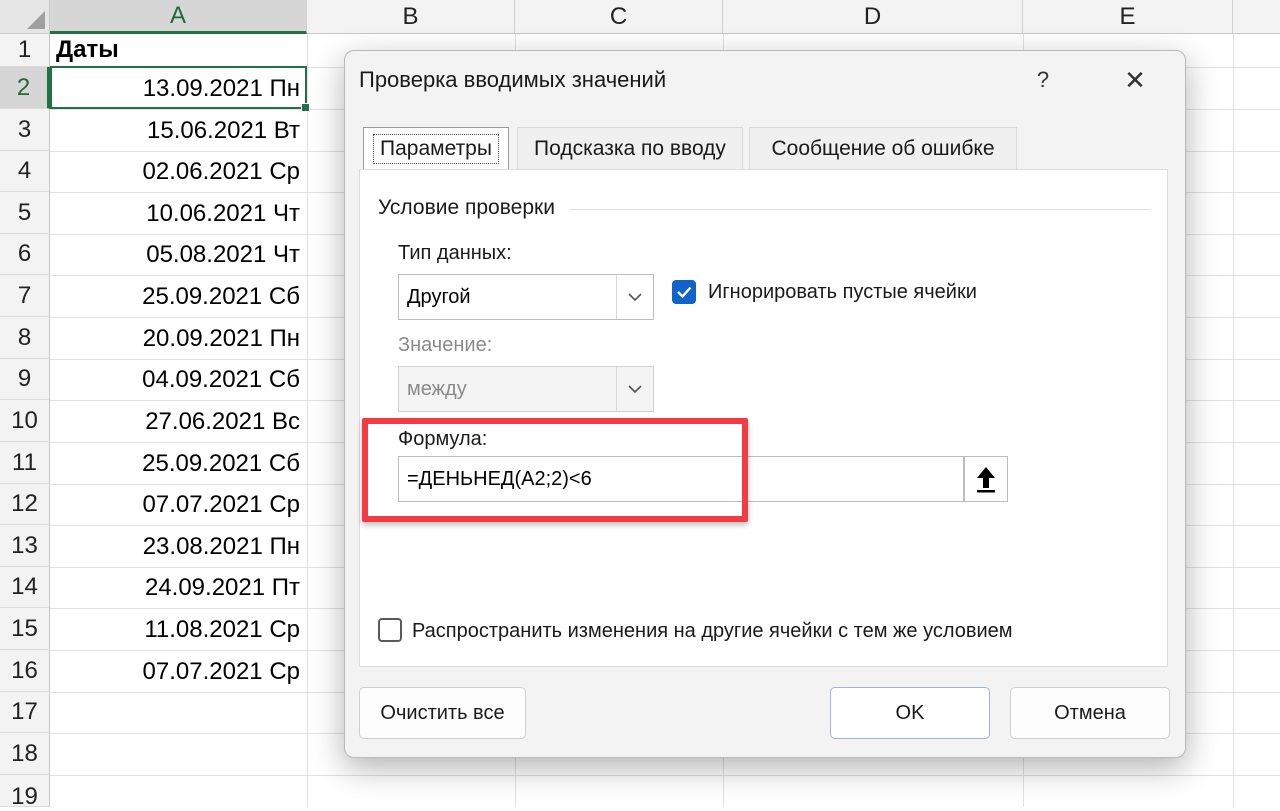 This screenshot has width=1280, height=811. What do you see at coordinates (619, 17) in the screenshot?
I see `column-header-c: C` at bounding box center [619, 17].